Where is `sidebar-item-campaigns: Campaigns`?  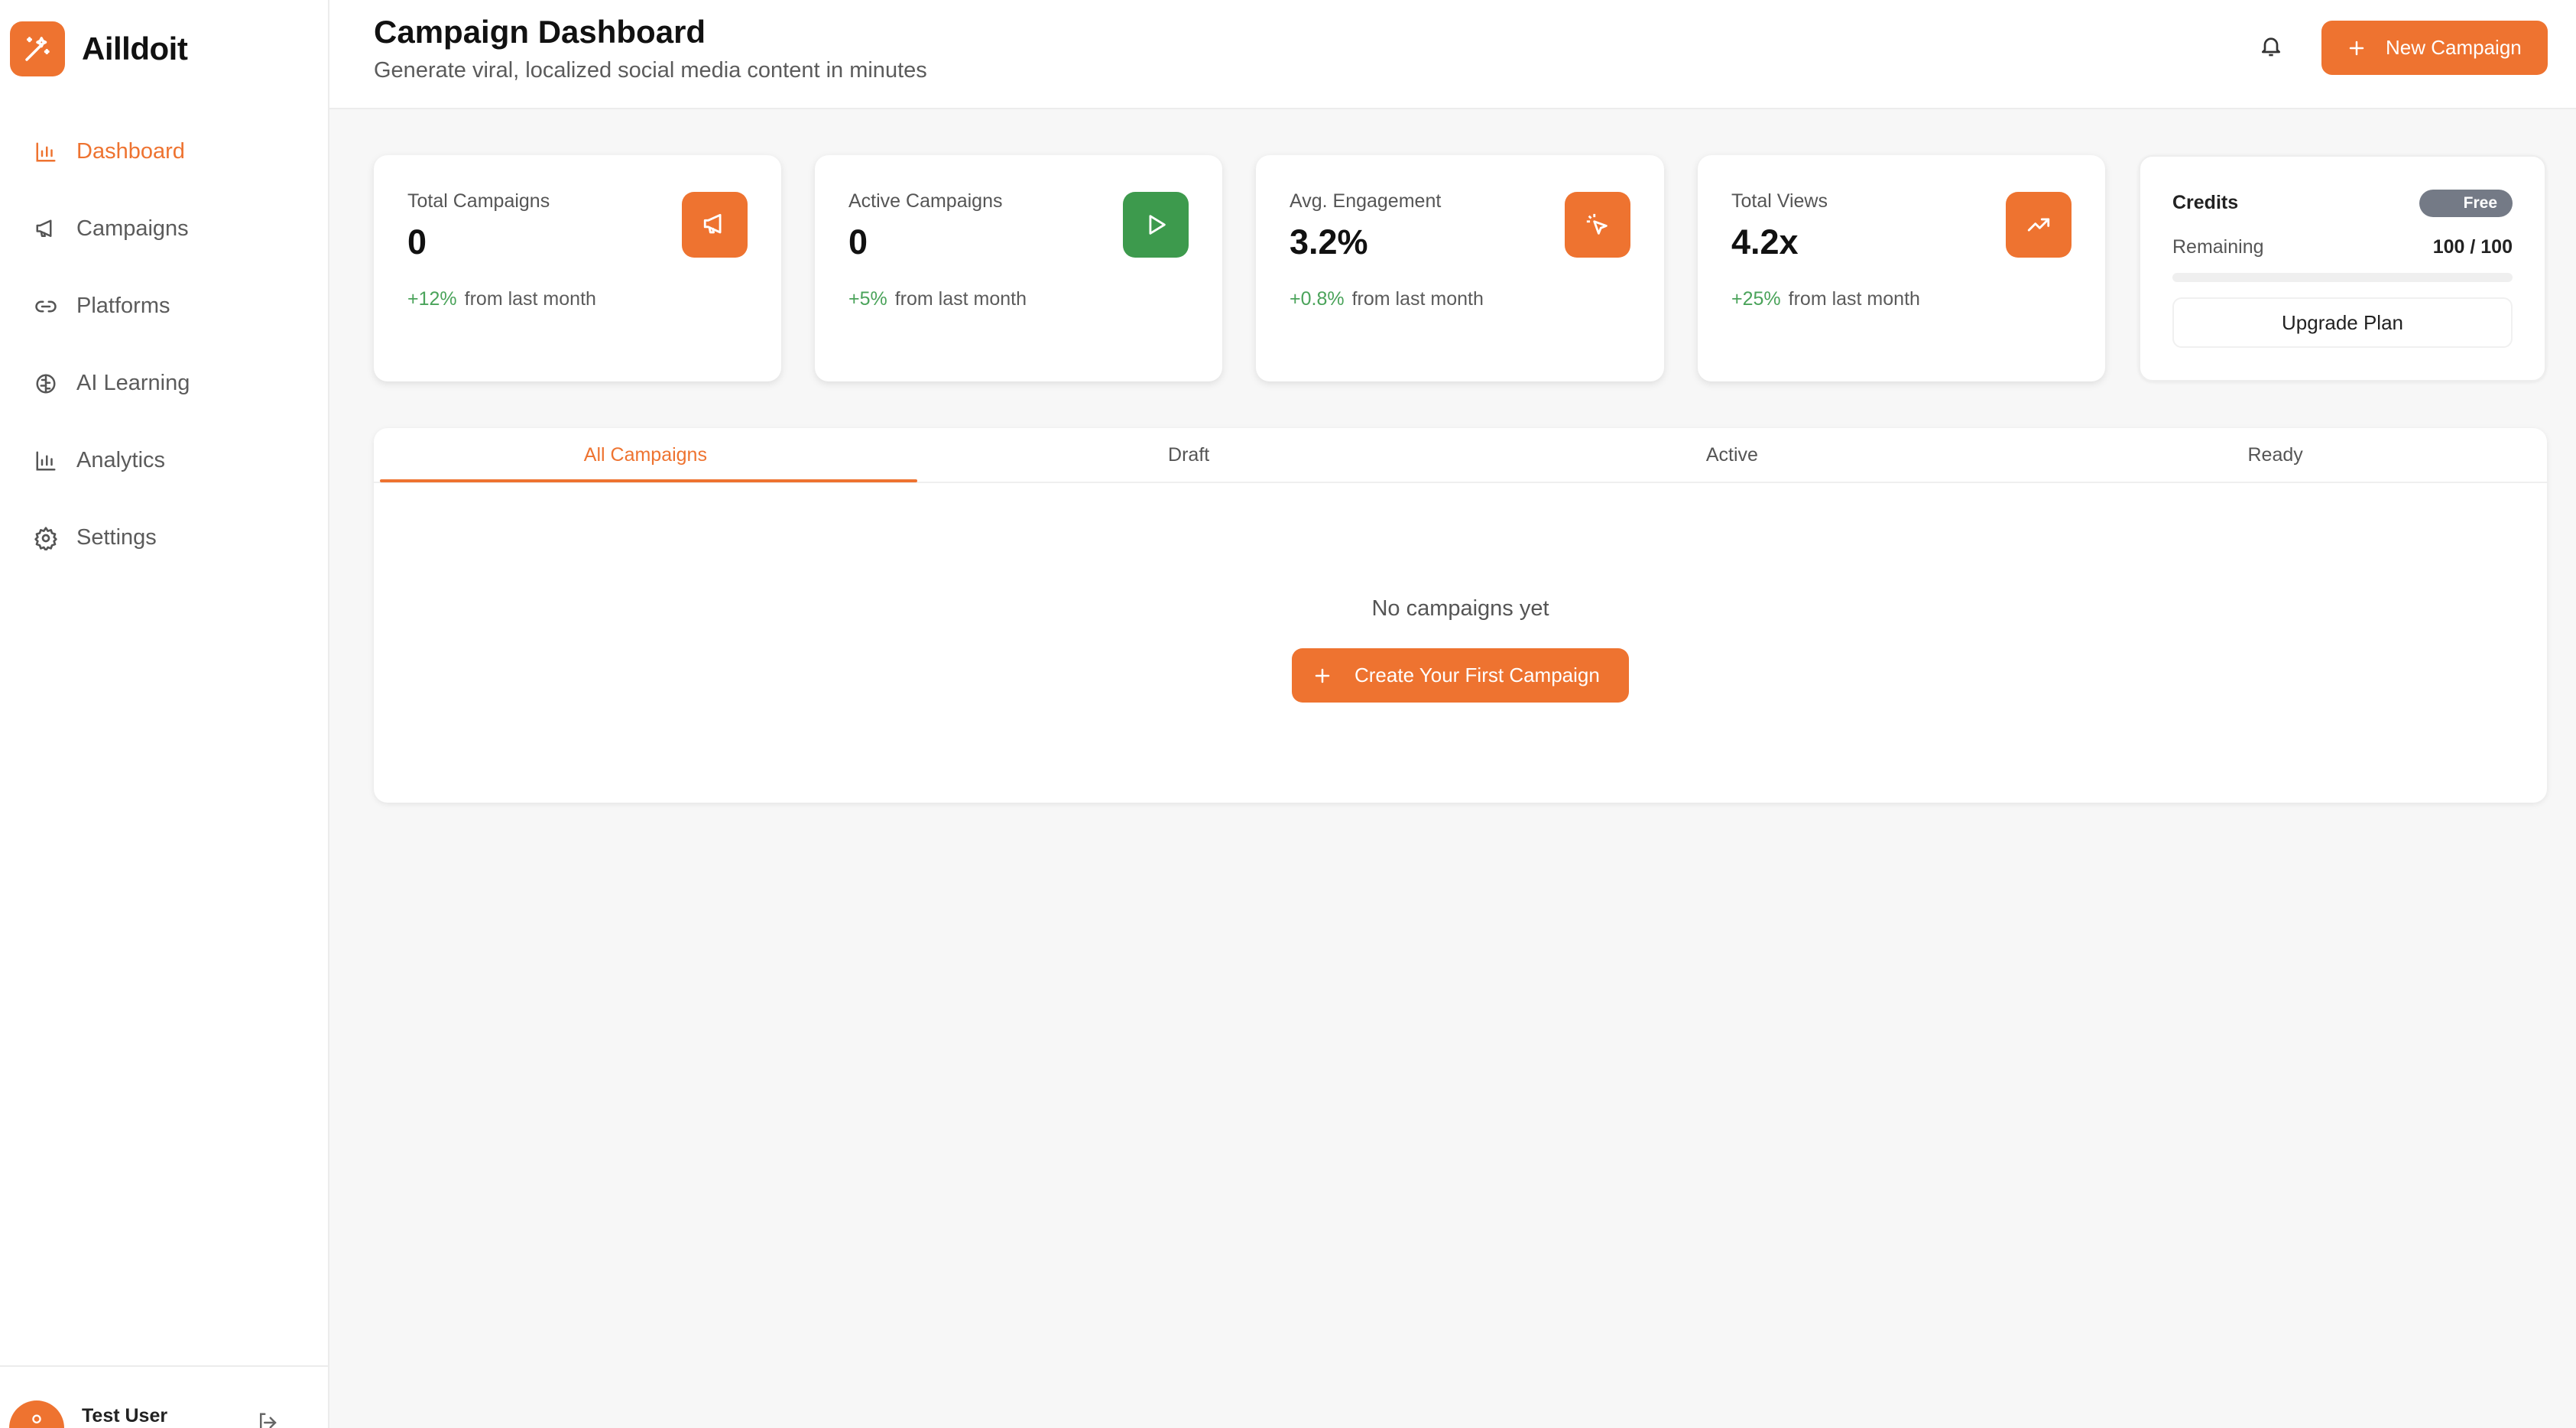 sidebar-item-campaigns: Campaigns is located at coordinates (164, 229).